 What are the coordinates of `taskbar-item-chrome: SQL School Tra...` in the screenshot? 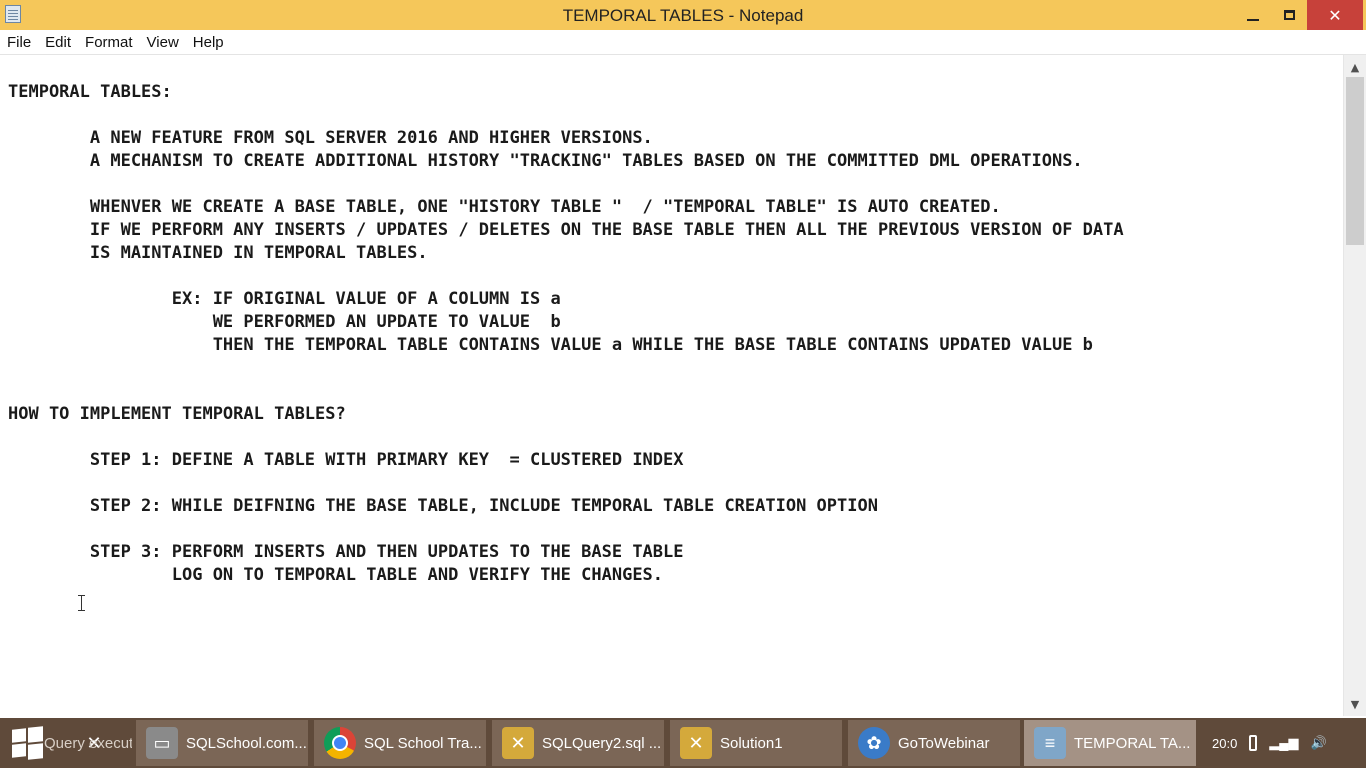 It's located at (400, 743).